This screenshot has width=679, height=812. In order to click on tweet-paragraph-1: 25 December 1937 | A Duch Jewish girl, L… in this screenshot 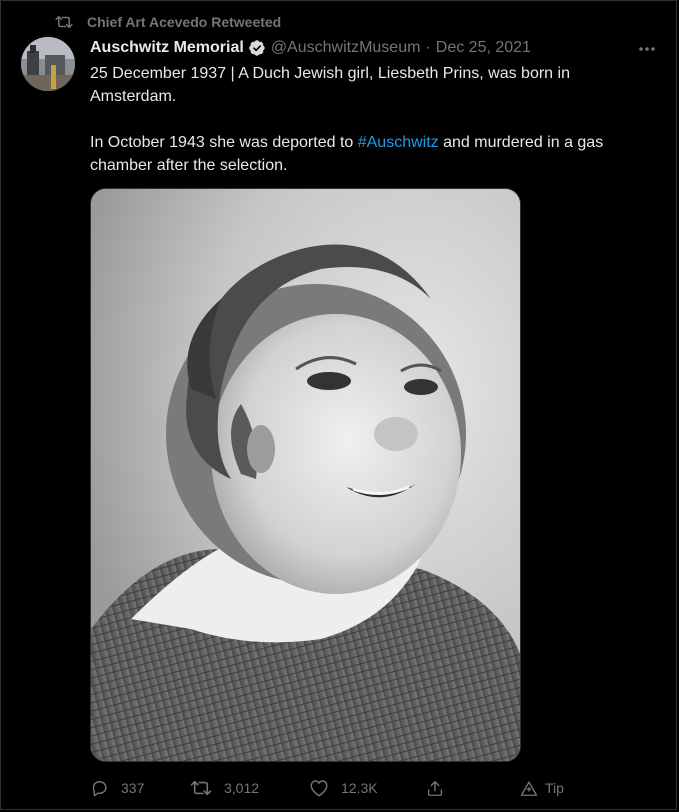, I will do `click(330, 85)`.